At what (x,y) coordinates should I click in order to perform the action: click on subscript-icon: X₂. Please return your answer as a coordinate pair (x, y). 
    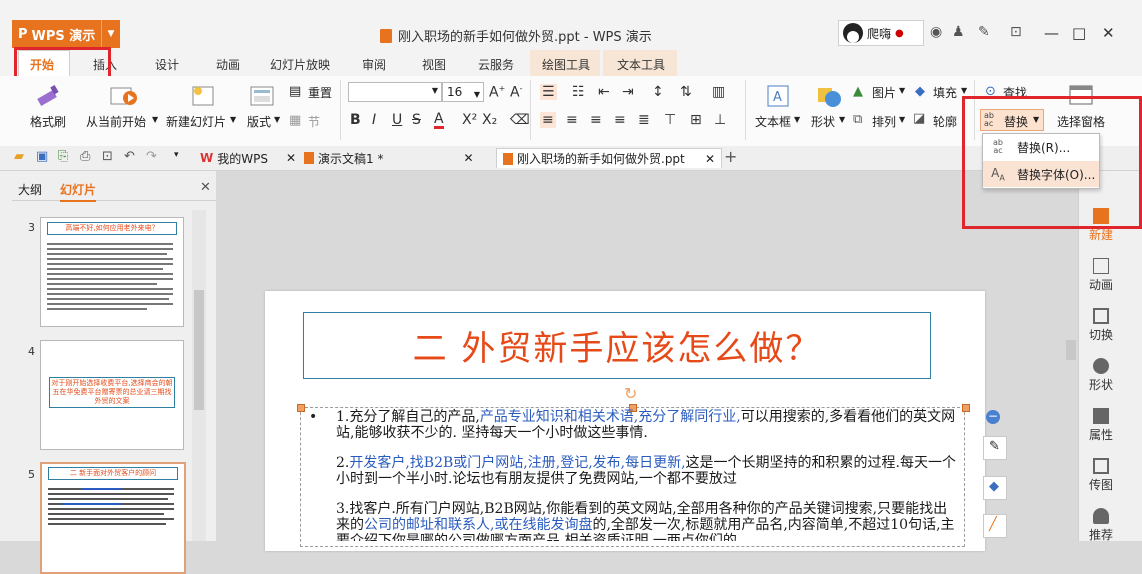
    Looking at the image, I should click on (489, 120).